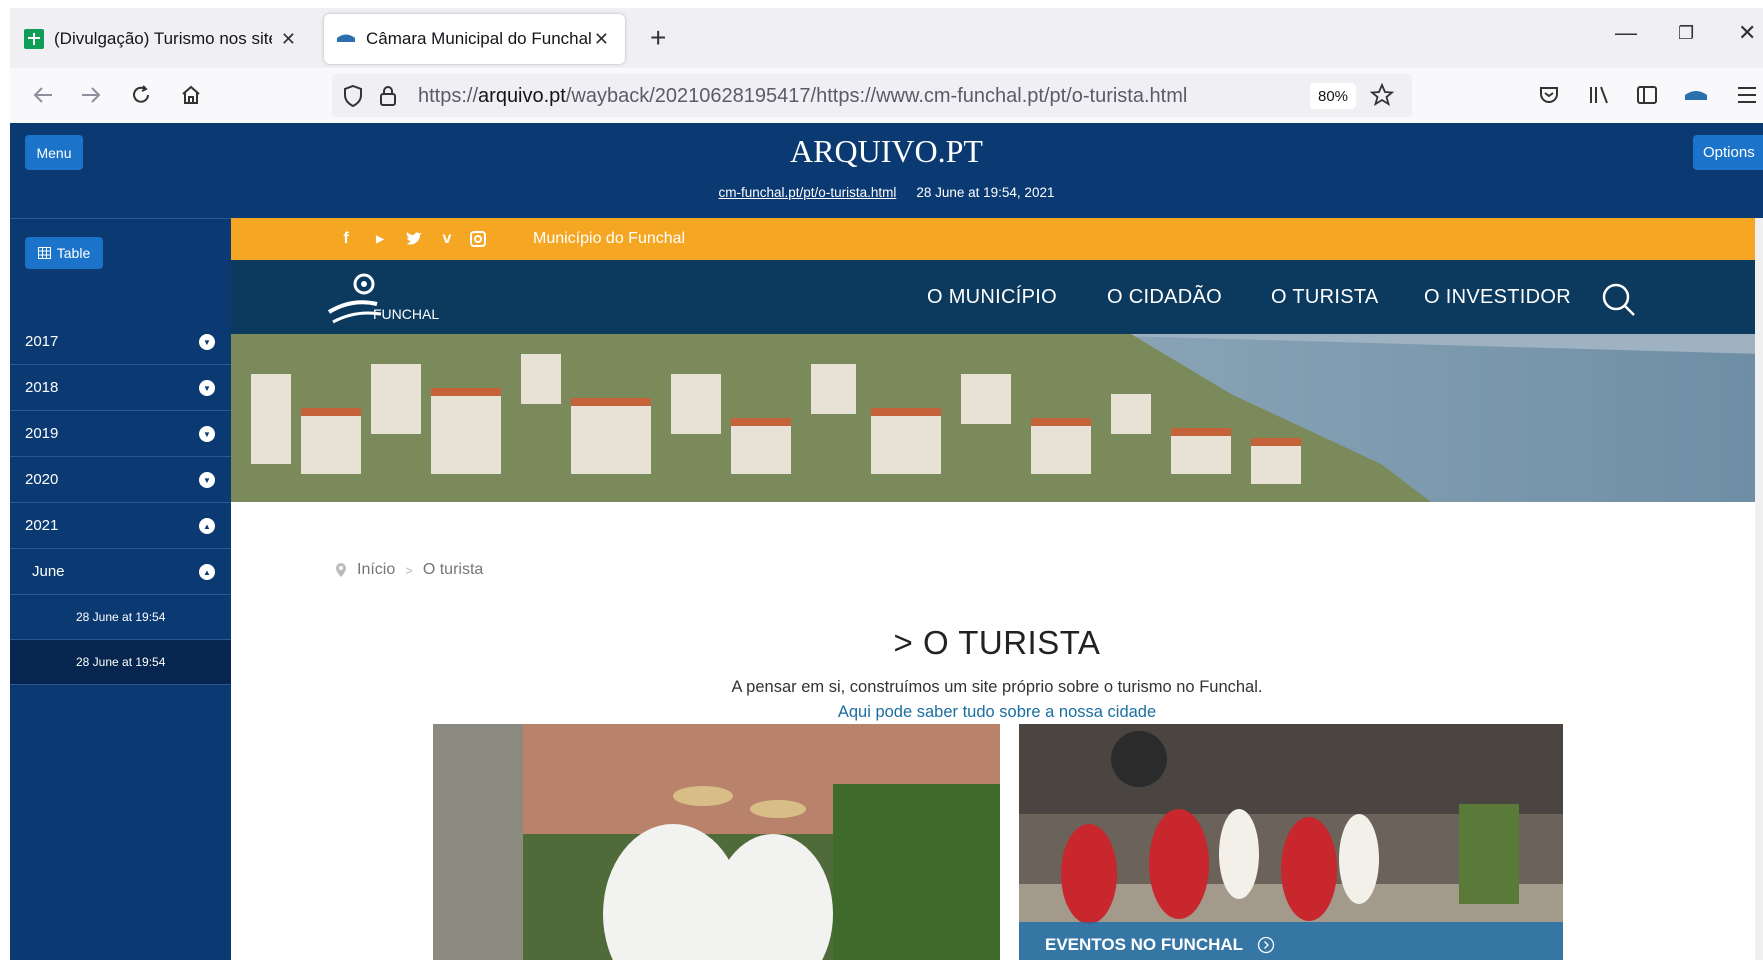 The image size is (1763, 960). Describe the element at coordinates (48, 571) in the screenshot. I see `month-label: June` at that location.